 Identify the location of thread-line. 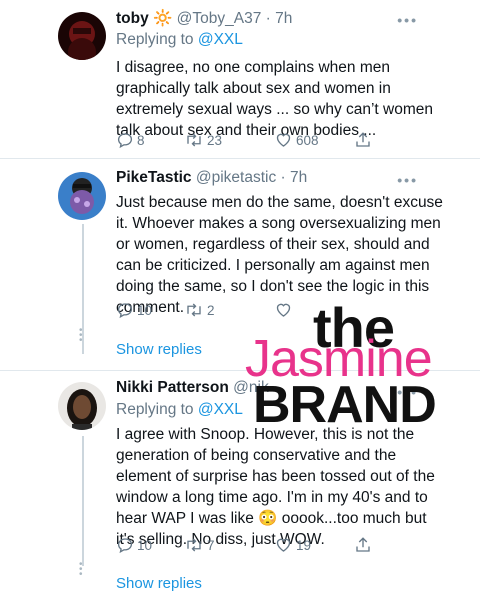
(83, 501).